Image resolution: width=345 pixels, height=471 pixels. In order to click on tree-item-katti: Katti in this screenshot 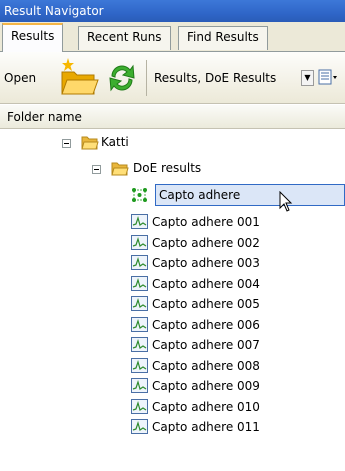, I will do `click(115, 142)`.